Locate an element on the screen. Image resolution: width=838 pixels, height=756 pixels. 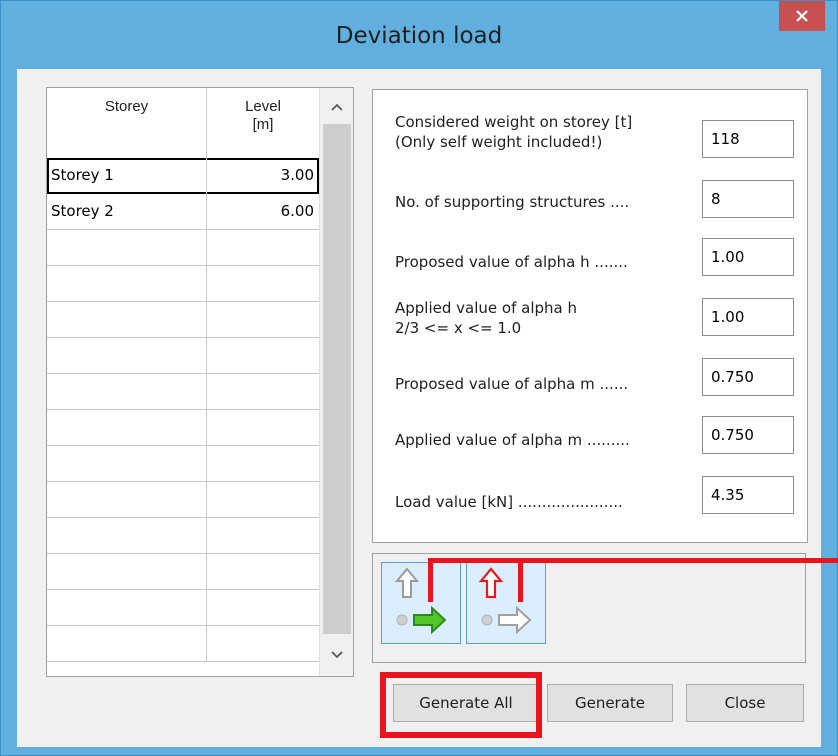
scroll-thumb is located at coordinates (337, 379).